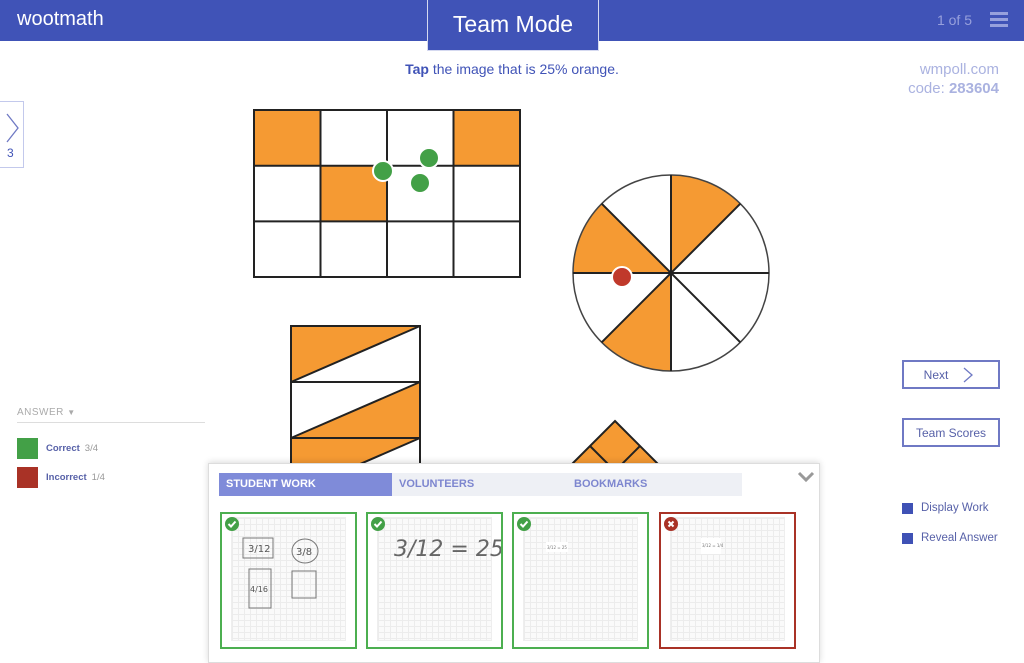 This screenshot has height=663, width=1024. Describe the element at coordinates (727, 580) in the screenshot. I see `student-work-card: 3/12 = 1/4` at that location.